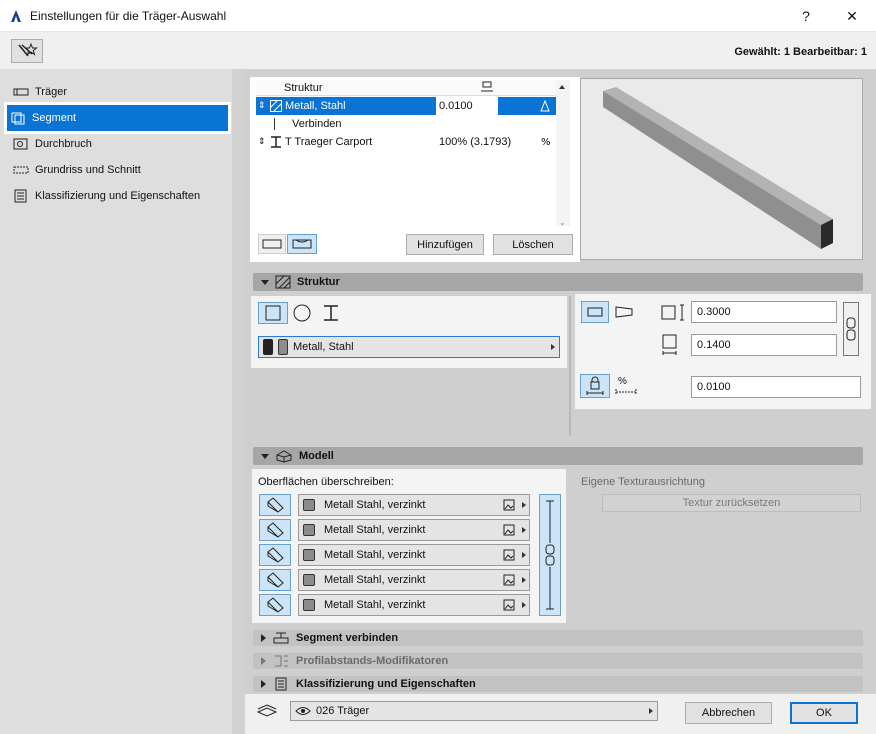 The height and width of the screenshot is (734, 876). What do you see at coordinates (276, 142) in the screenshot?
I see `profile-icon` at bounding box center [276, 142].